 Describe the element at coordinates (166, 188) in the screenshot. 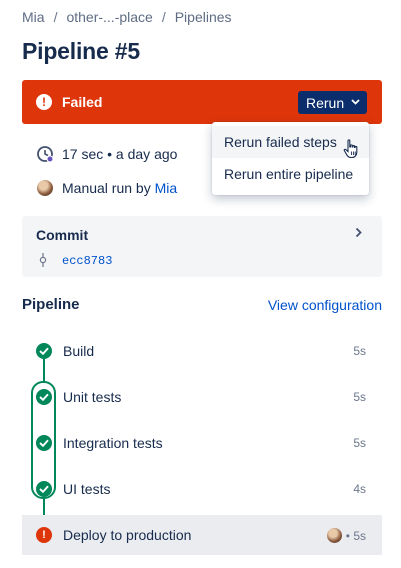

I see `trigger-user-link: Mia` at that location.